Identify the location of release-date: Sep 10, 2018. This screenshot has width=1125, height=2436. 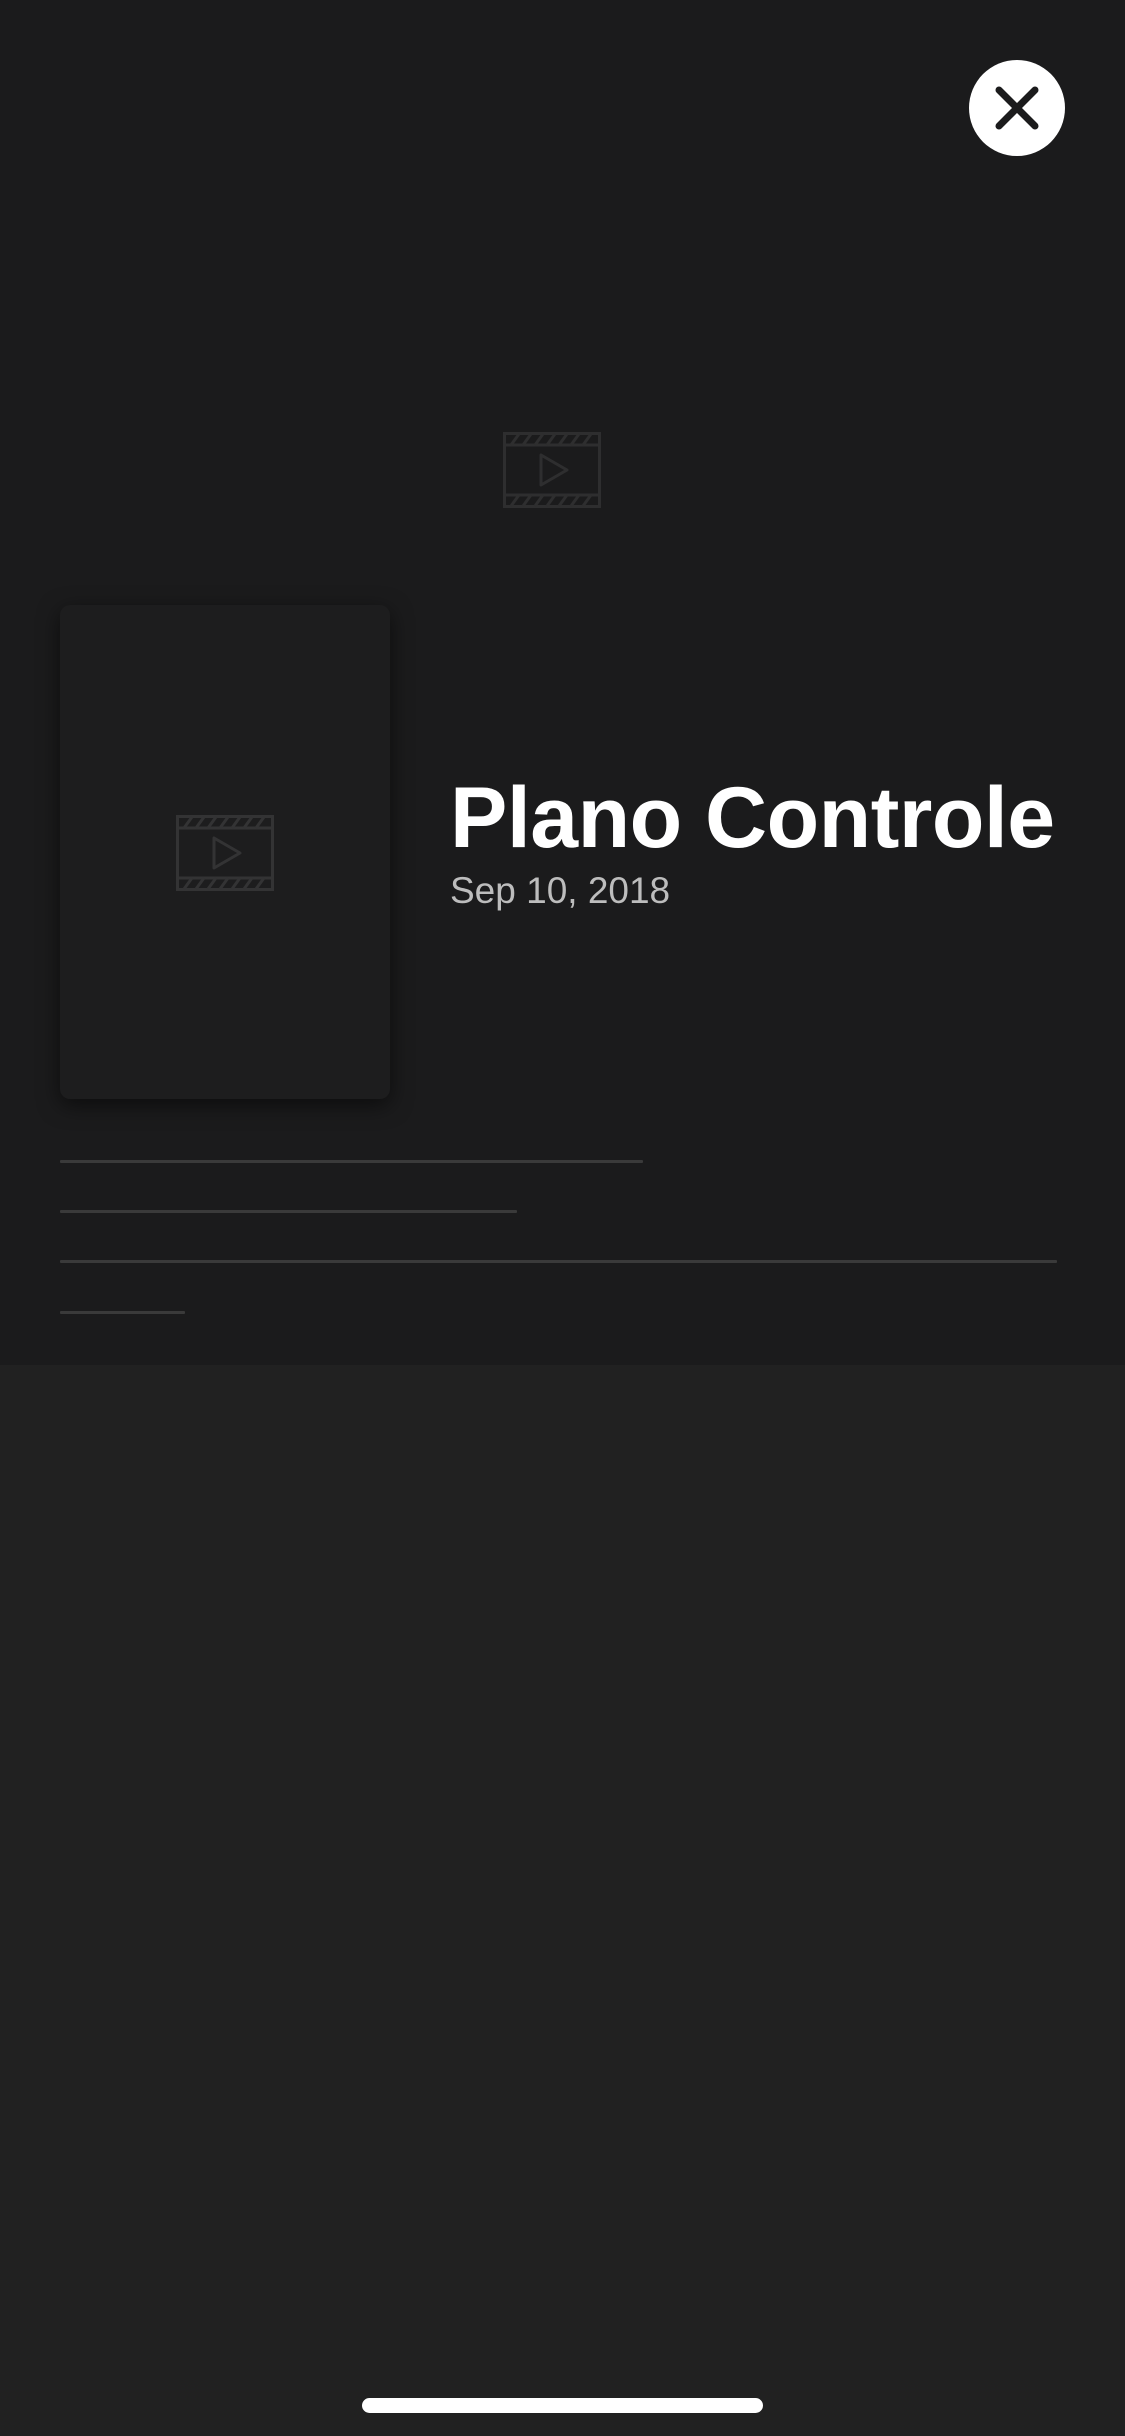
(560, 890).